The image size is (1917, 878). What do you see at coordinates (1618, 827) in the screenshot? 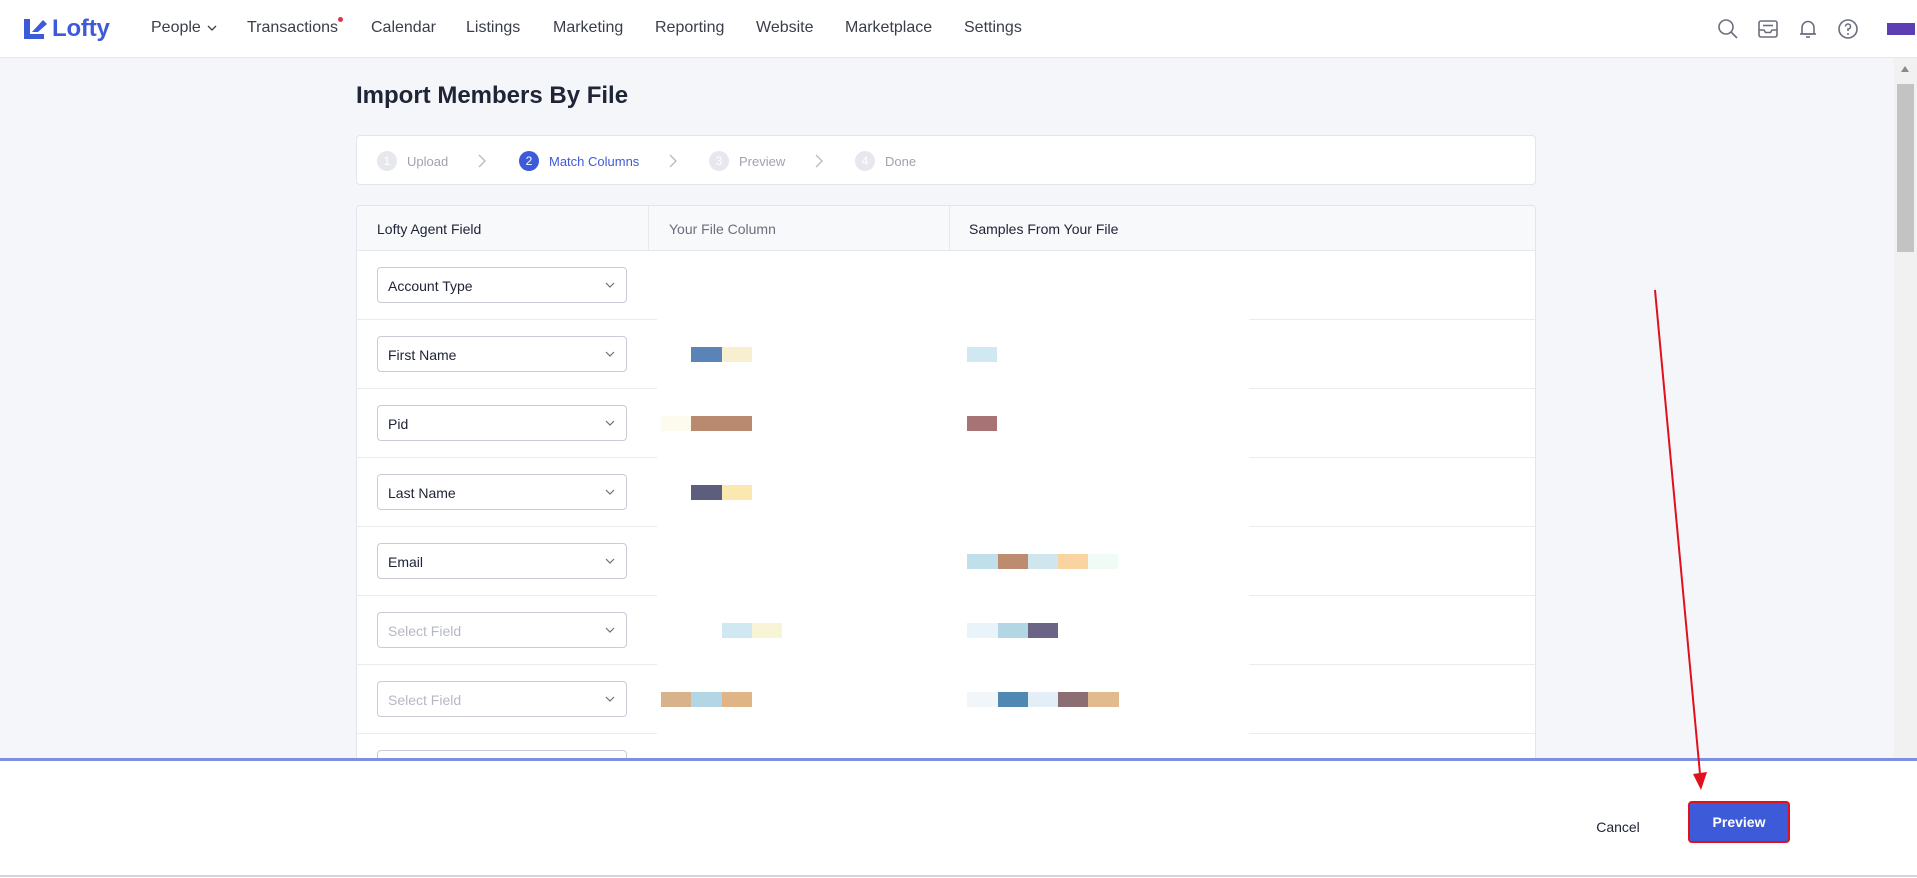
I see `cancel-button: Cancel` at bounding box center [1618, 827].